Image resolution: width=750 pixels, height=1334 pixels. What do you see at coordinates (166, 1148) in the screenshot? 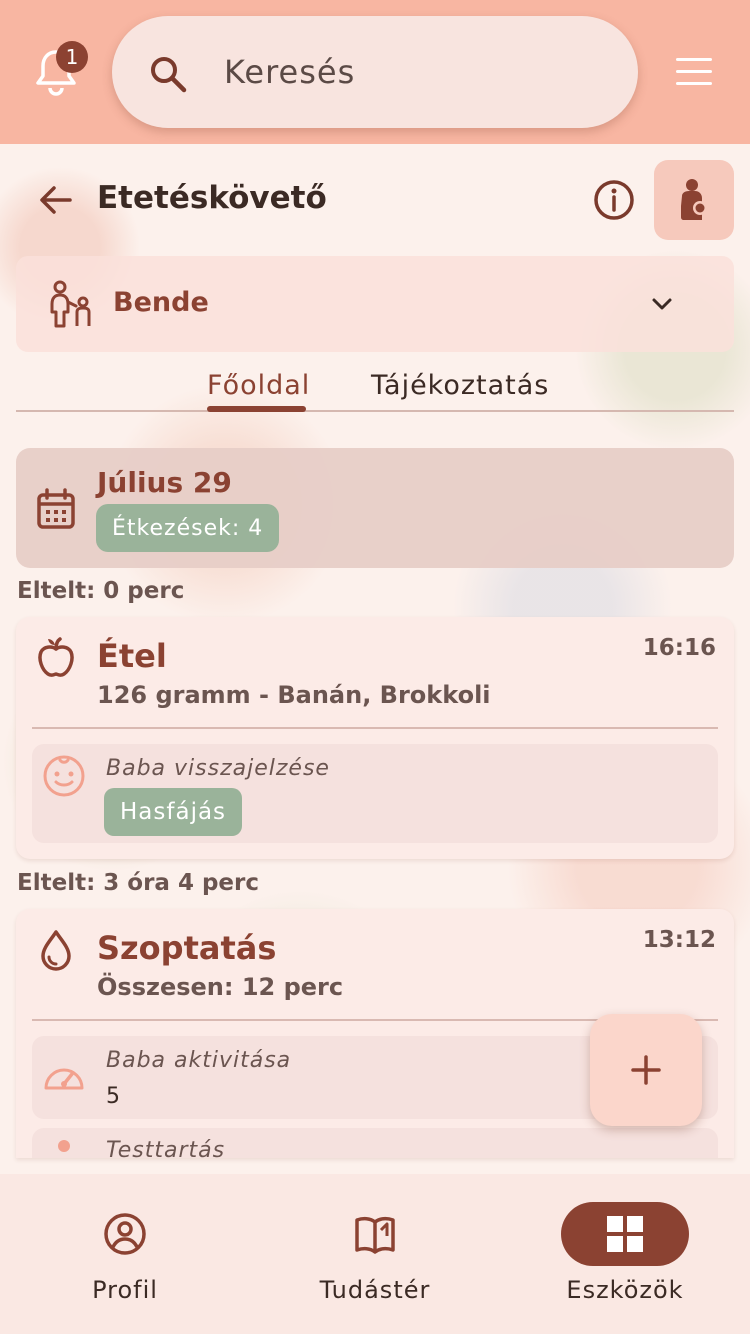
I see `posture-label: Testtartás` at bounding box center [166, 1148].